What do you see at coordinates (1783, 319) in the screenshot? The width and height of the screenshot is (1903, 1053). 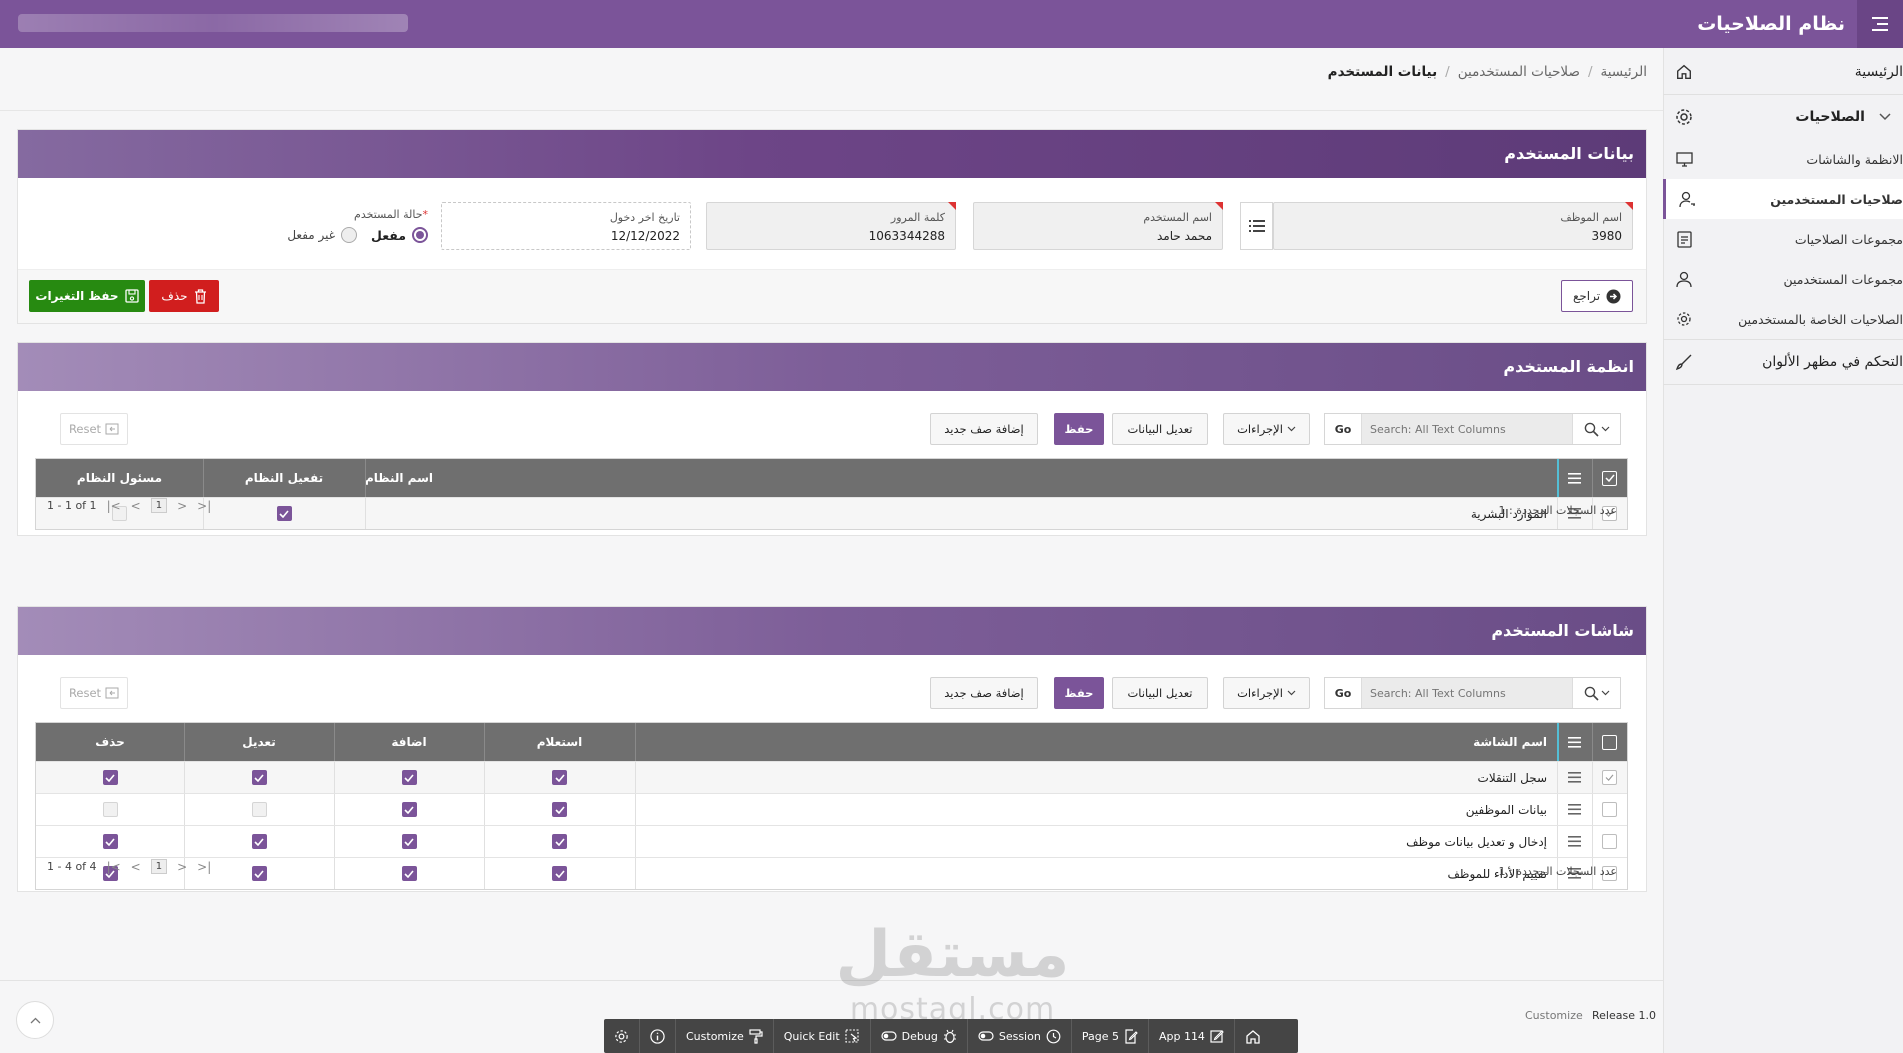 I see `sidebar-item-special-permissions: الصلاحيات الخاصة بالمستخدمين` at bounding box center [1783, 319].